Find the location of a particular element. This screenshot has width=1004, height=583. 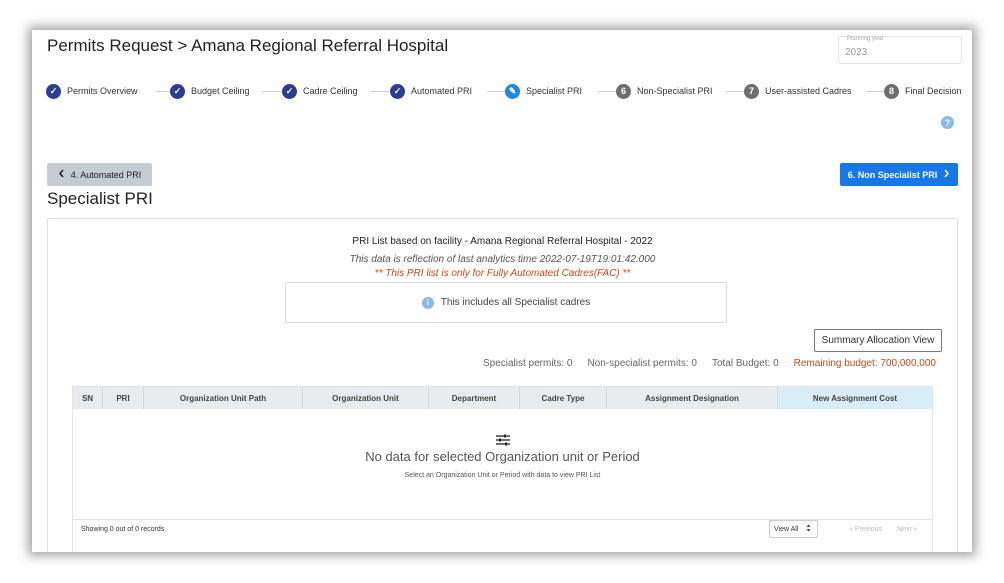

step-label: Cadre Ceiling is located at coordinates (330, 91).